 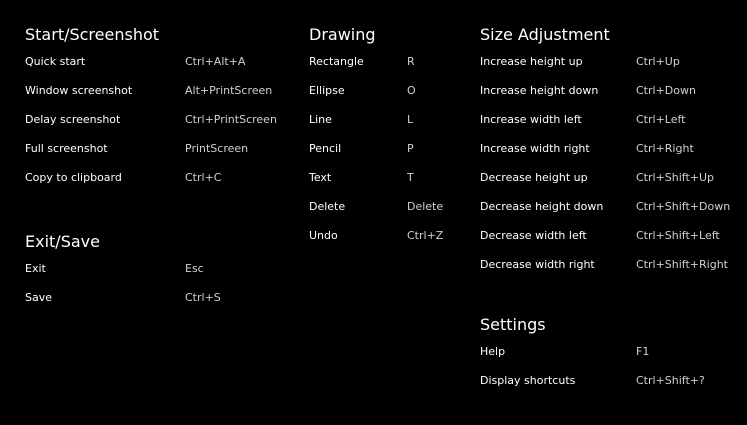 What do you see at coordinates (73, 177) in the screenshot?
I see `action-label: Copy to clipboard` at bounding box center [73, 177].